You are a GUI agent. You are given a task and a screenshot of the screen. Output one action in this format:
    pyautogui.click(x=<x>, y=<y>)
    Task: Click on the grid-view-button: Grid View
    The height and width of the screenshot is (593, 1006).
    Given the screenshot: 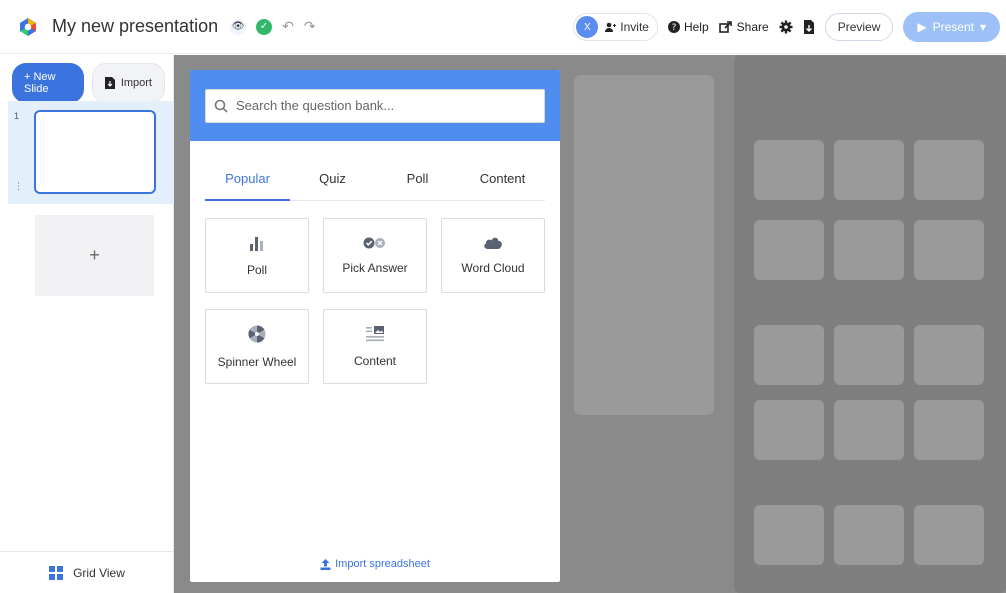 What is the action you would take?
    pyautogui.click(x=87, y=572)
    